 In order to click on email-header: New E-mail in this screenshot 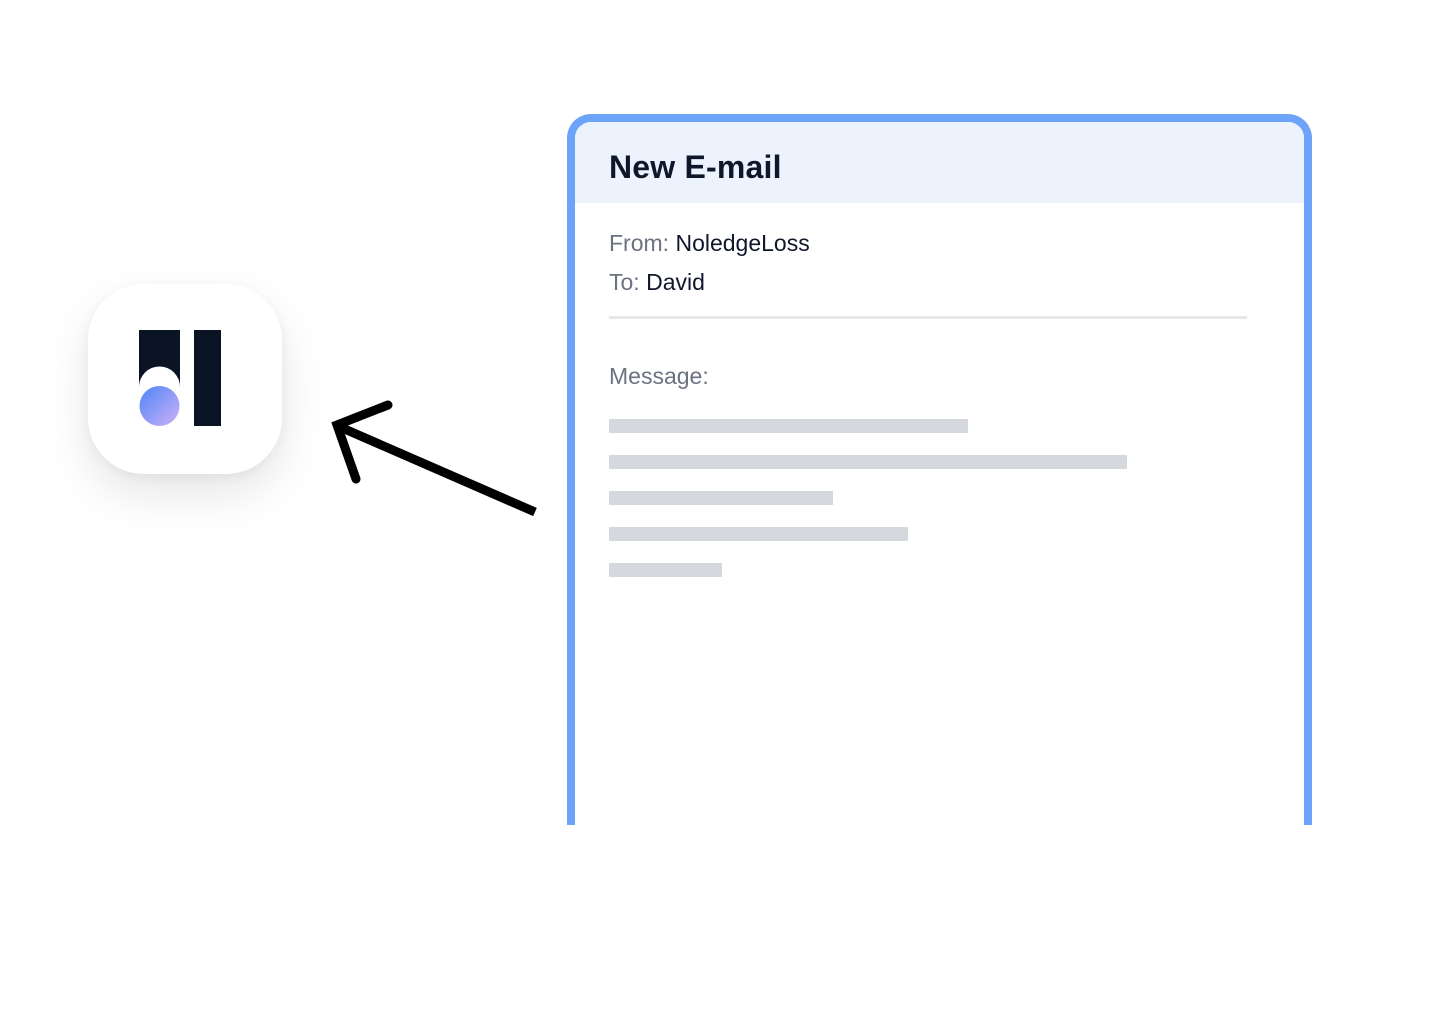, I will do `click(939, 162)`.